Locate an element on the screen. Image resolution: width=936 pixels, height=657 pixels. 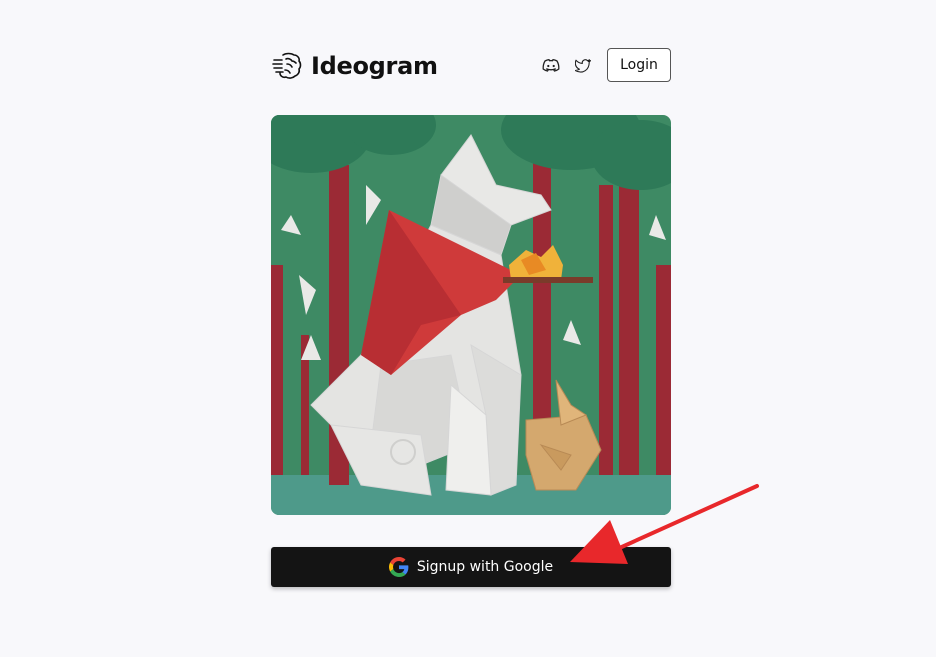
brand-logo: Ideogram is located at coordinates (354, 66).